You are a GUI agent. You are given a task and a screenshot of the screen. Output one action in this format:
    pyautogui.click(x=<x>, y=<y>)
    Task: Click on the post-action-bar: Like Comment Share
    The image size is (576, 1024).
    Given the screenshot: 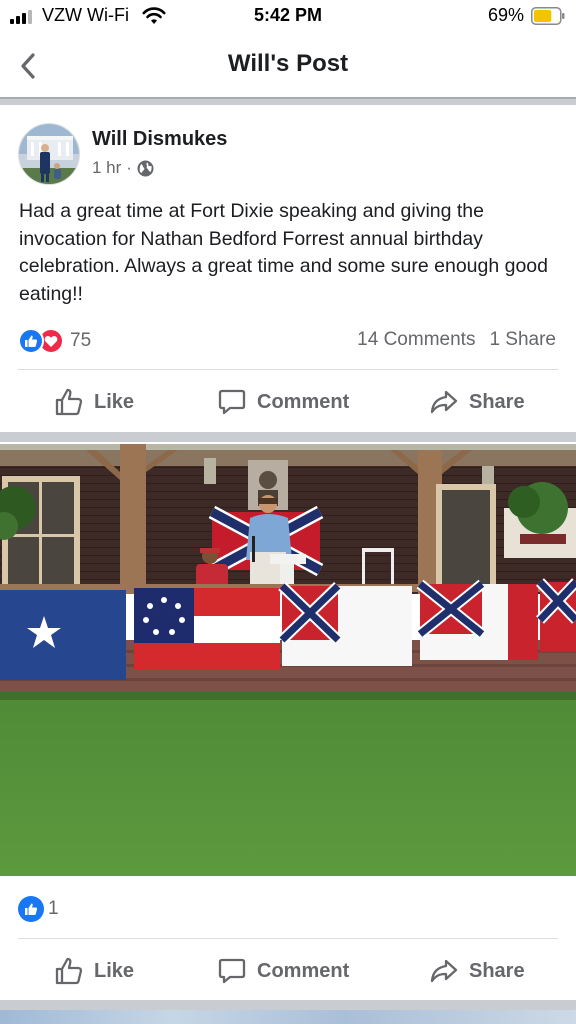 What is the action you would take?
    pyautogui.click(x=288, y=402)
    